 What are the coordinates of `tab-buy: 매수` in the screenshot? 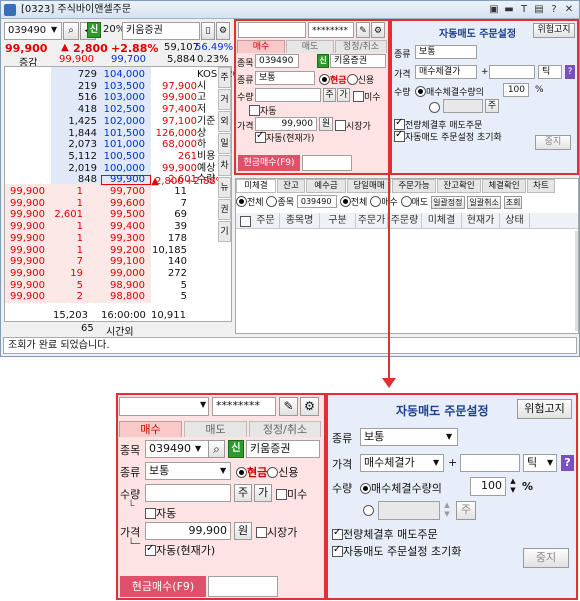 It's located at (150, 429).